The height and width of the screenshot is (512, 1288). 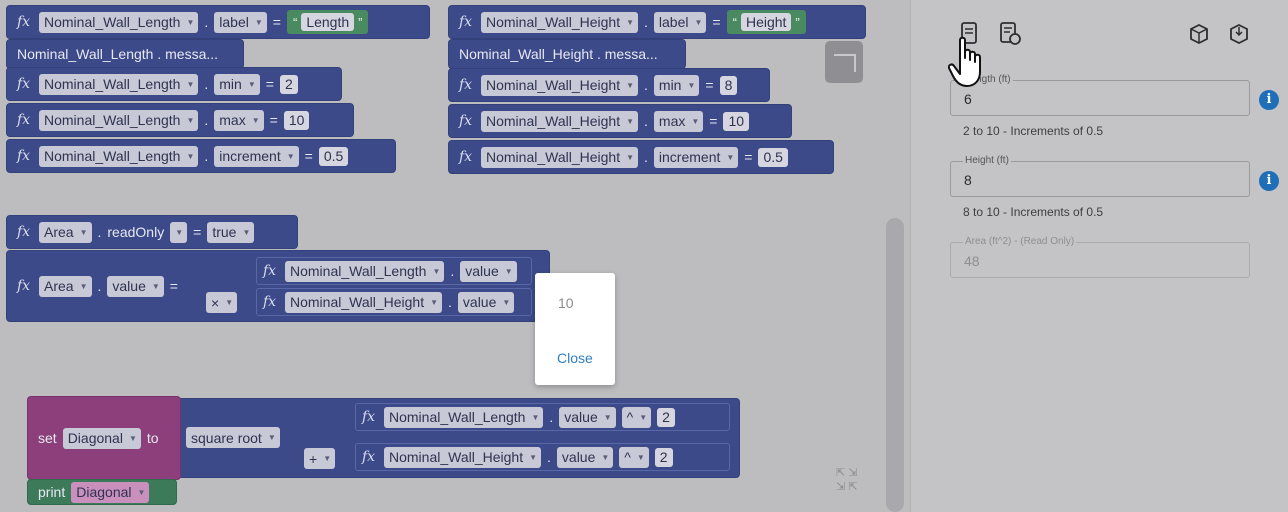 I want to click on plus-operator-dropdown: + ▼, so click(x=320, y=458).